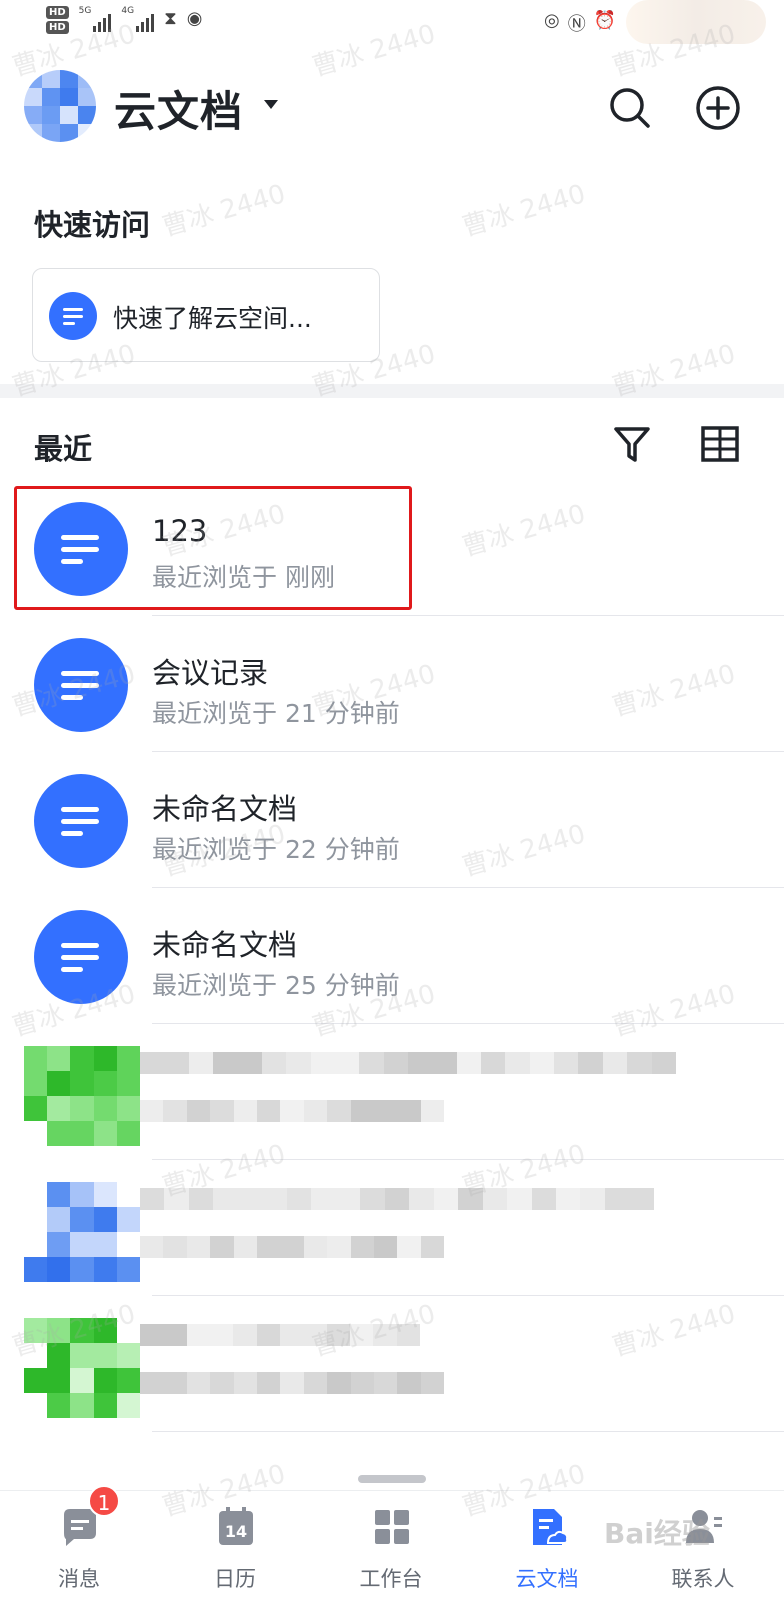 The height and width of the screenshot is (1600, 784). I want to click on app-header: 云文档, so click(392, 103).